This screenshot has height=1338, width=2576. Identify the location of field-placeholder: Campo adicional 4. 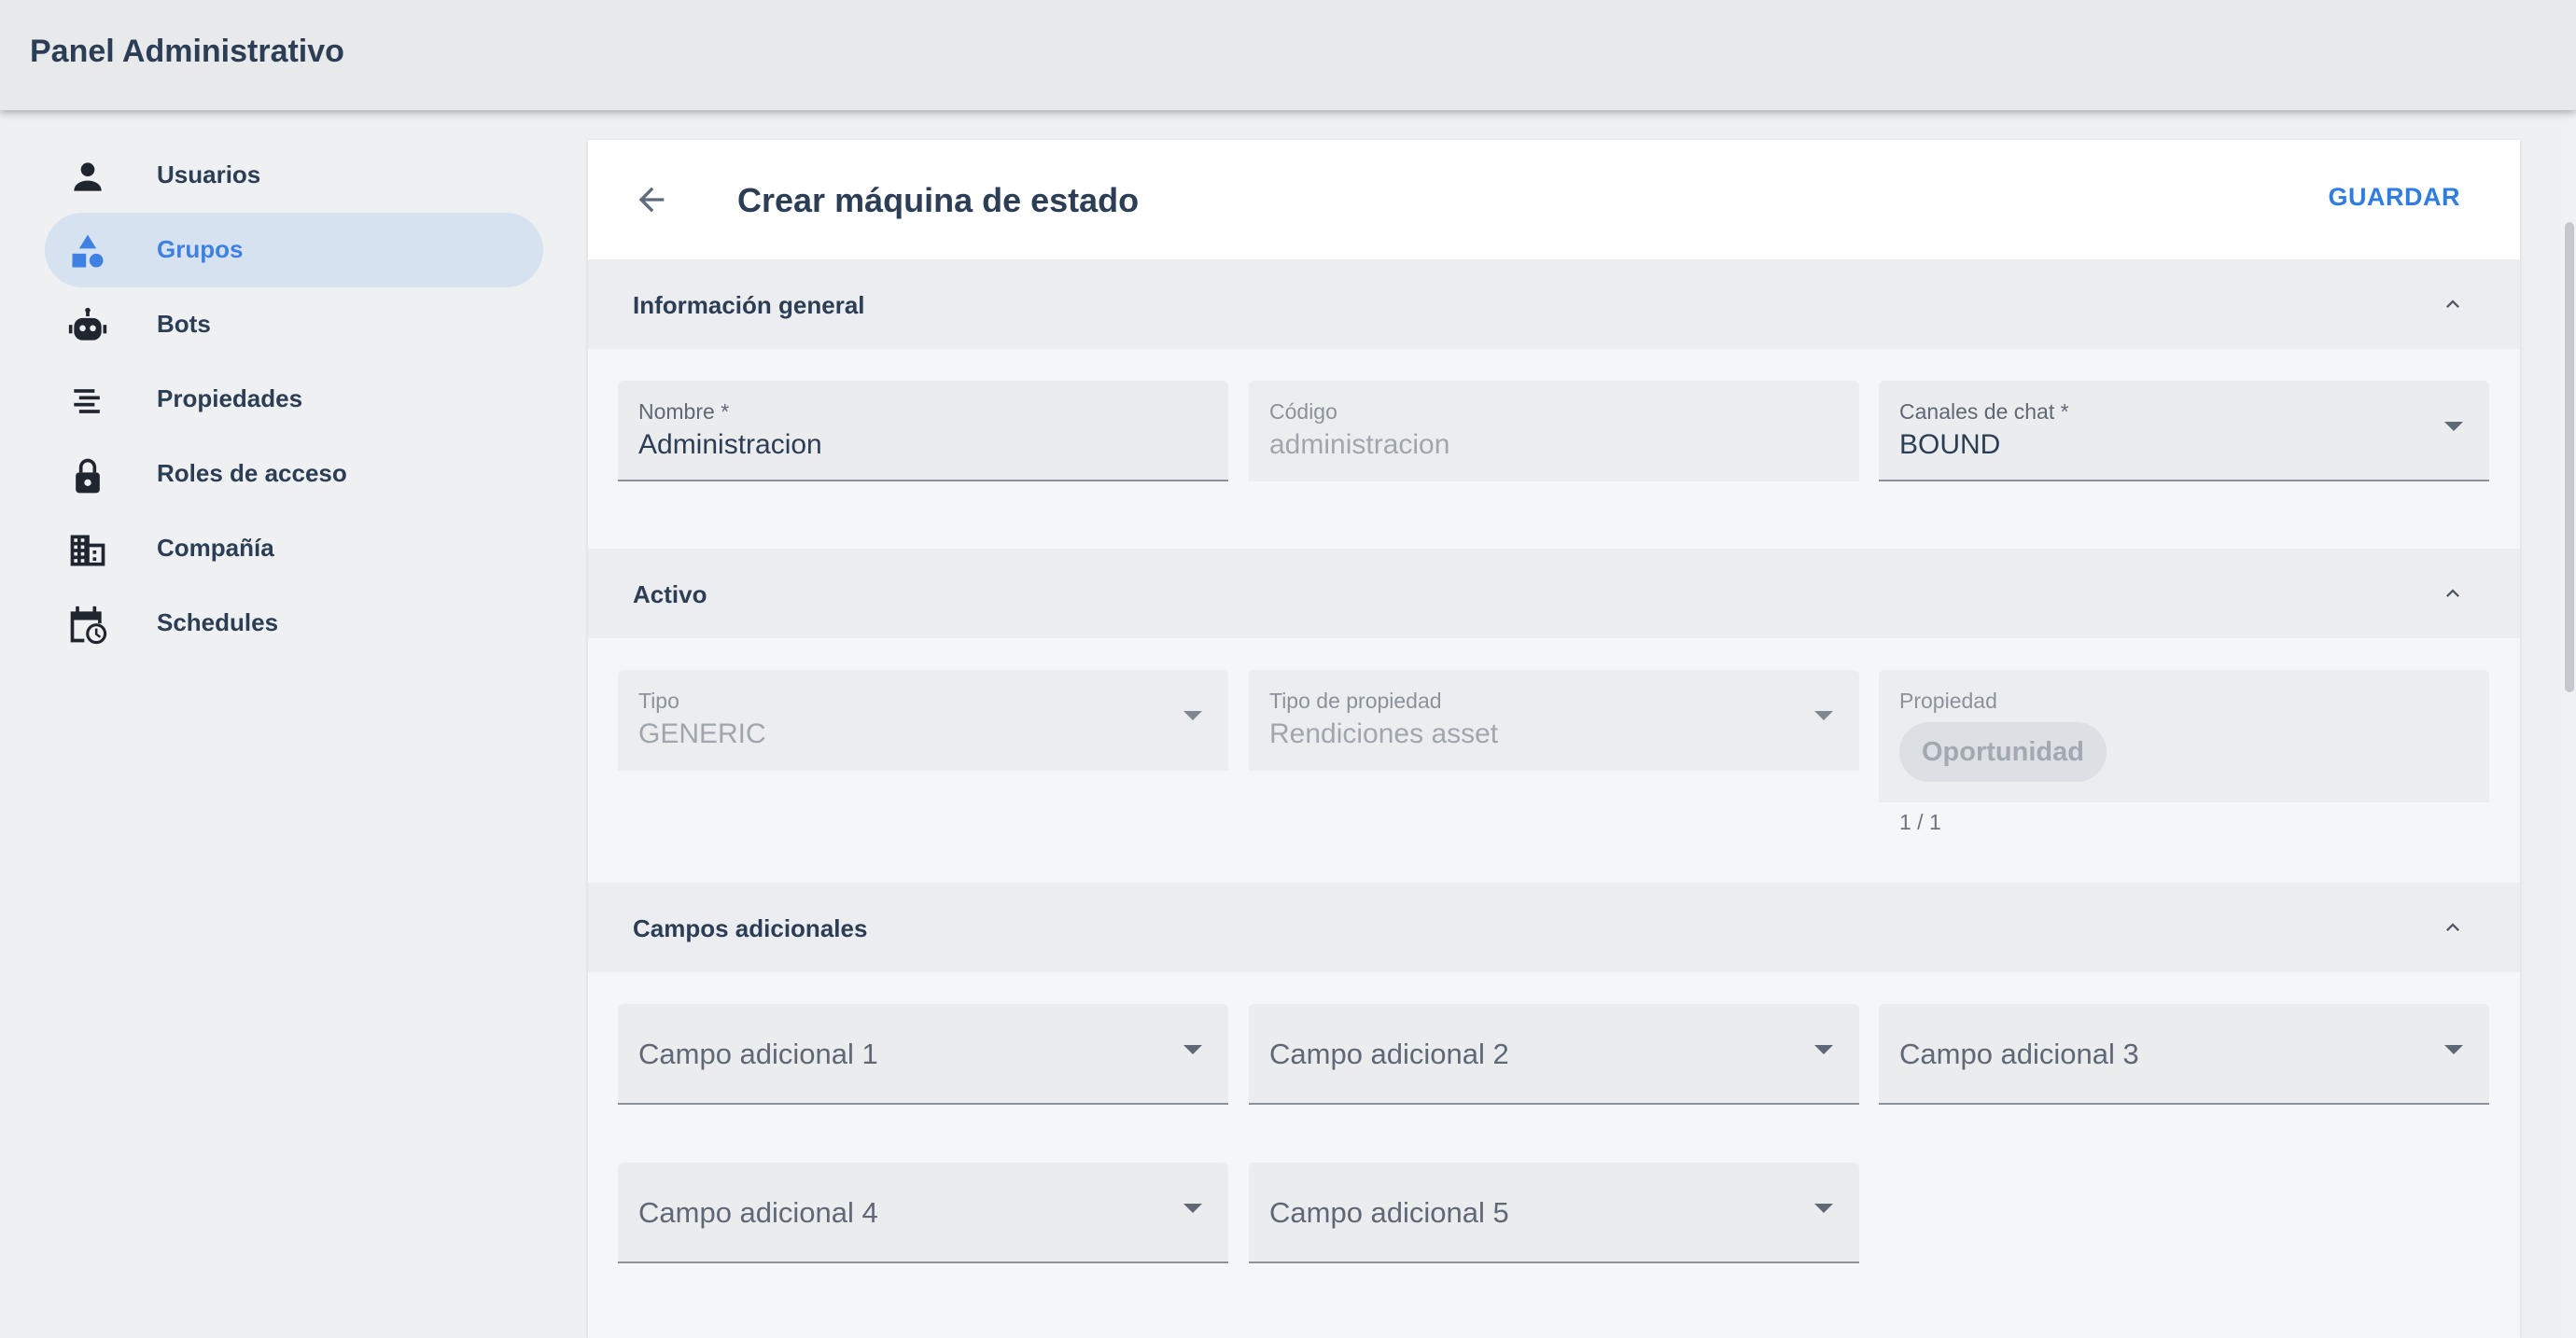
(758, 1212).